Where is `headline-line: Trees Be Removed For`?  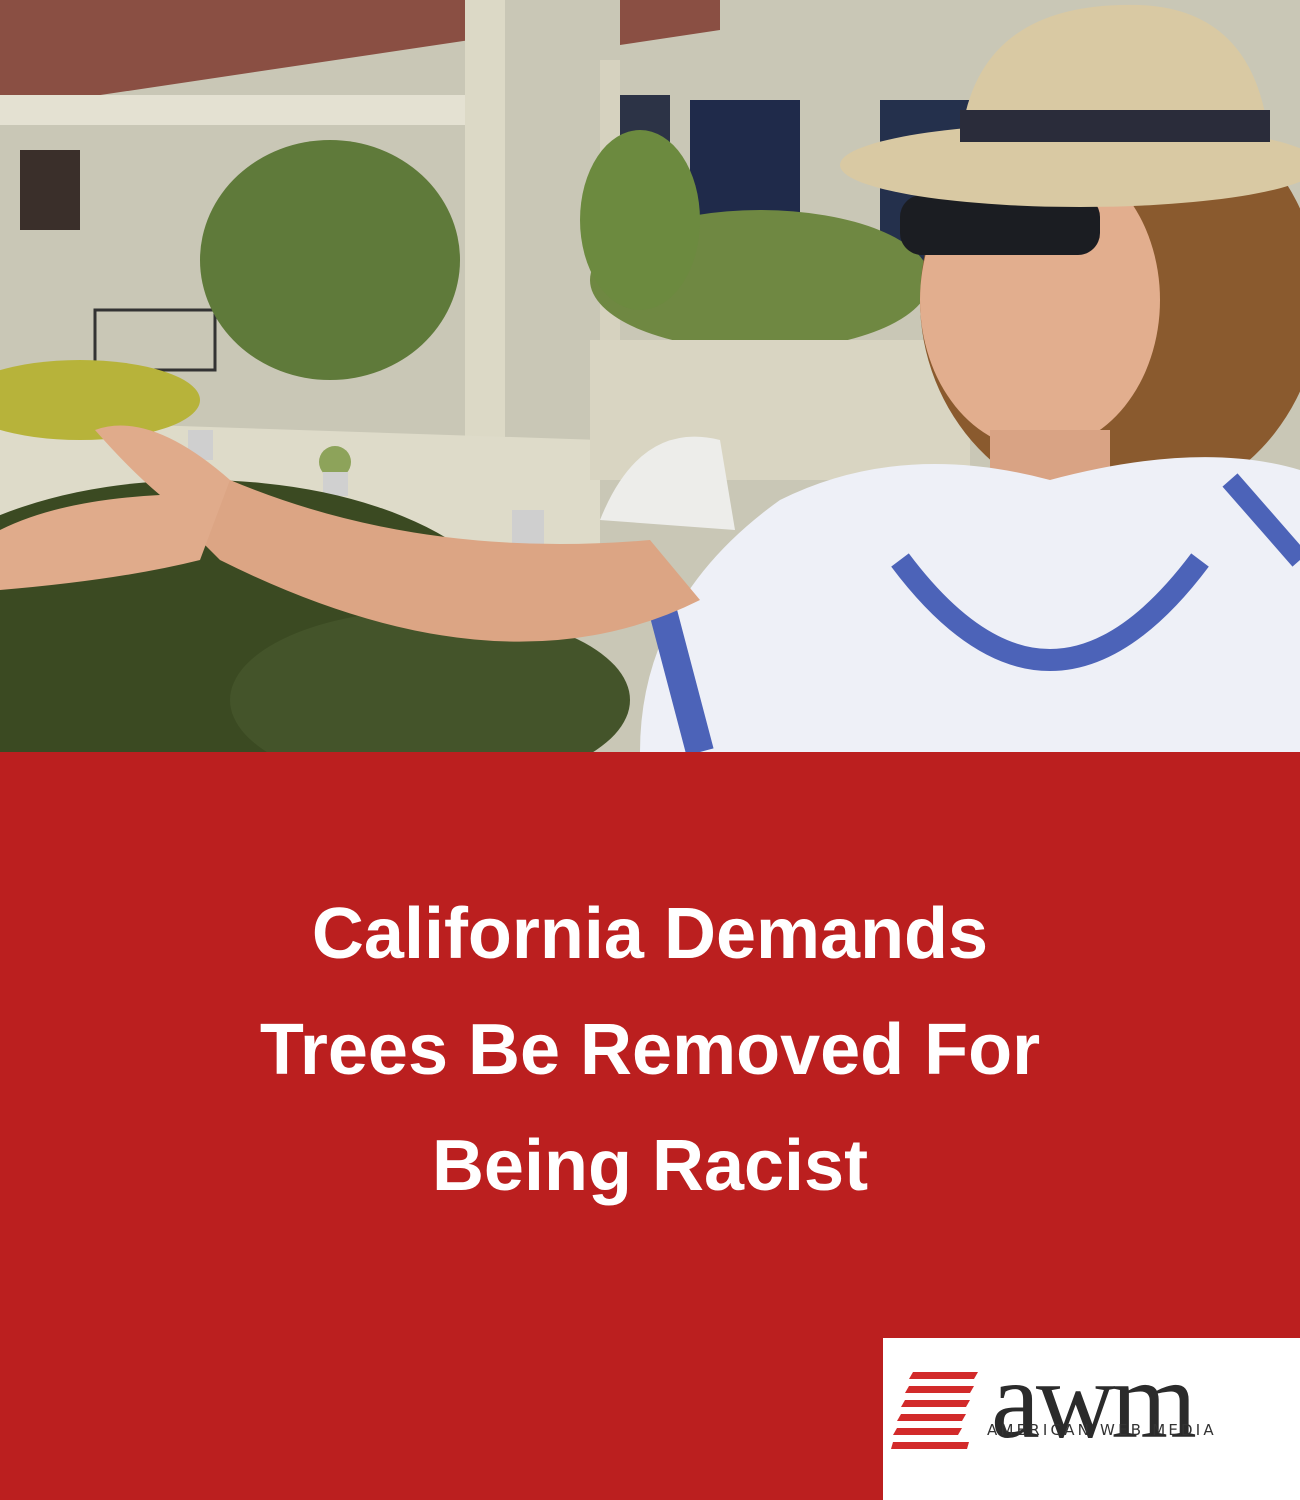 headline-line: Trees Be Removed For is located at coordinates (650, 1050).